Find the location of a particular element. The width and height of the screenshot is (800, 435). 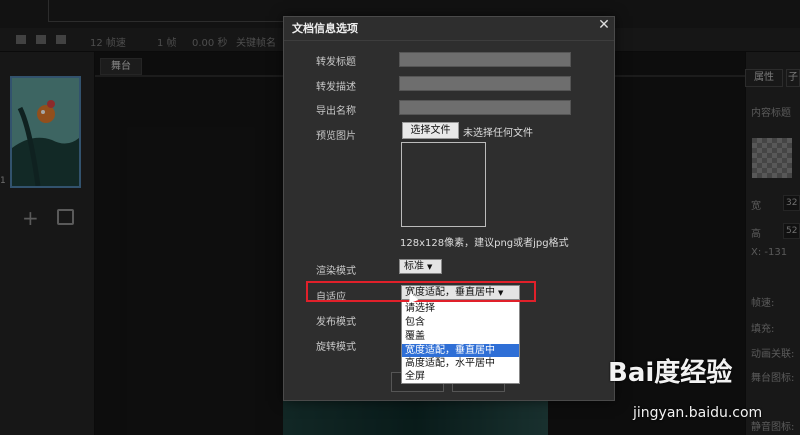

adaptive-dropdown: 请选择 包含 覆盖 宽度适配，垂直居中 高度适配，水平居中 全屏 is located at coordinates (460, 342).